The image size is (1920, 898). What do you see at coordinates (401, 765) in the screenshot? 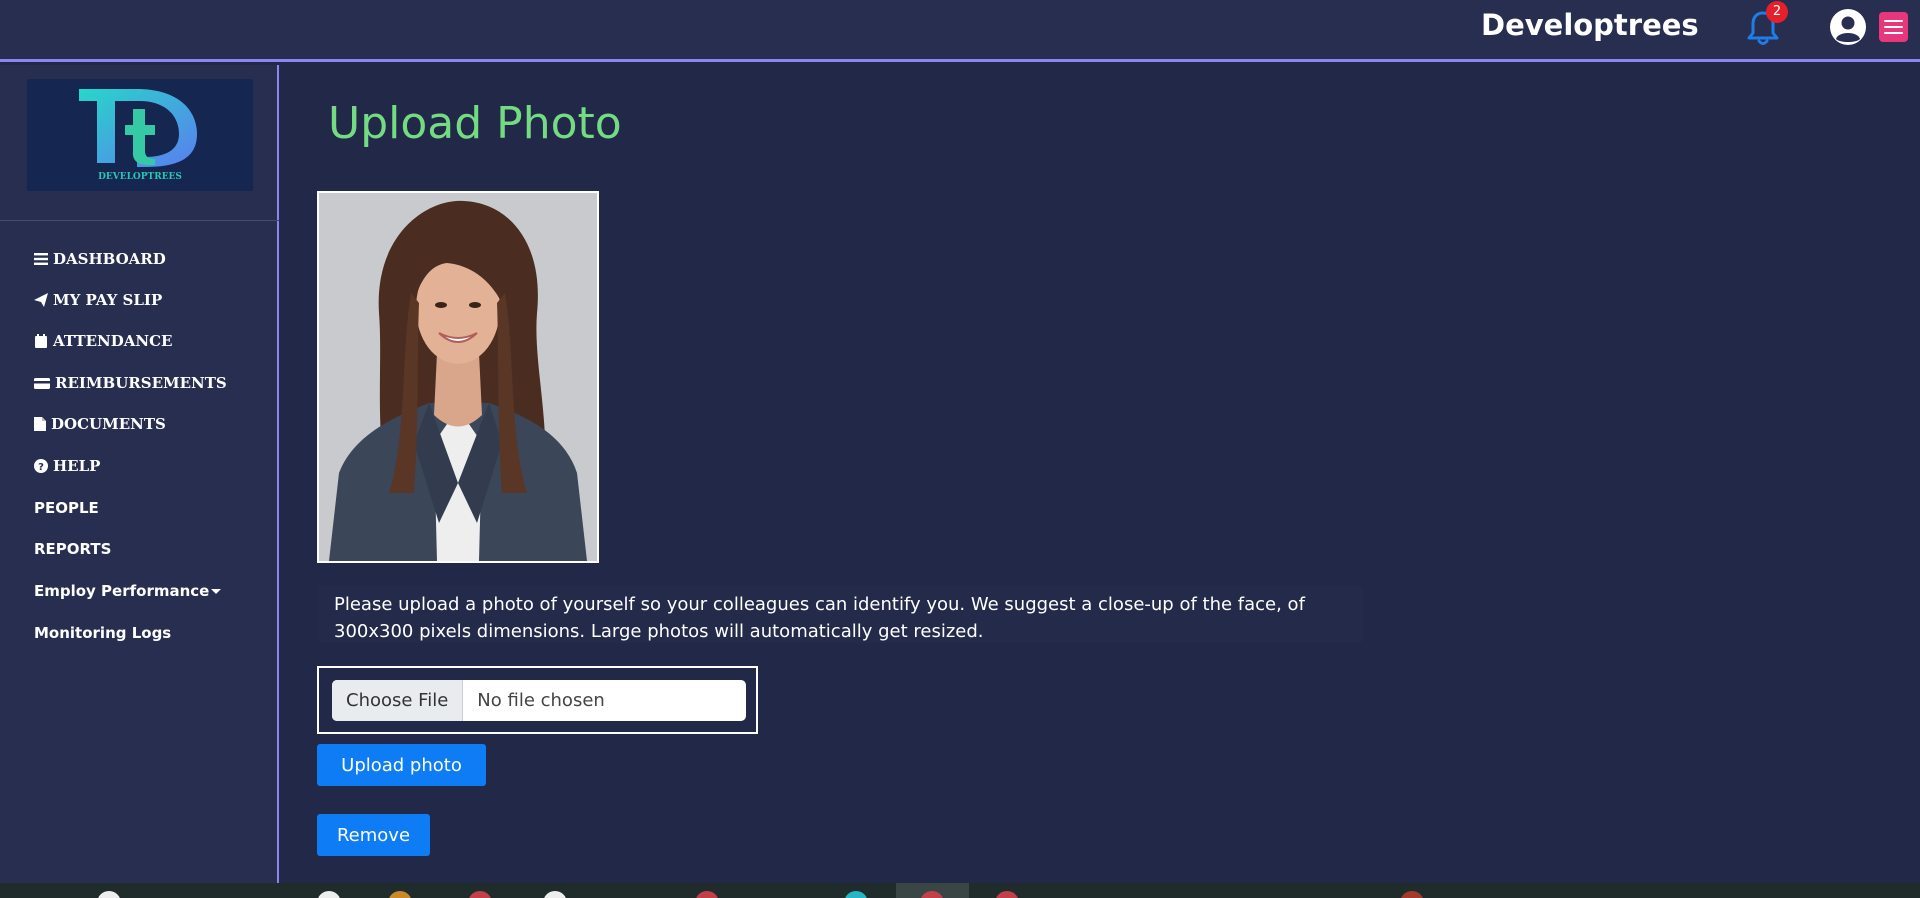
I see `upload-photo-button: Upload photo` at bounding box center [401, 765].